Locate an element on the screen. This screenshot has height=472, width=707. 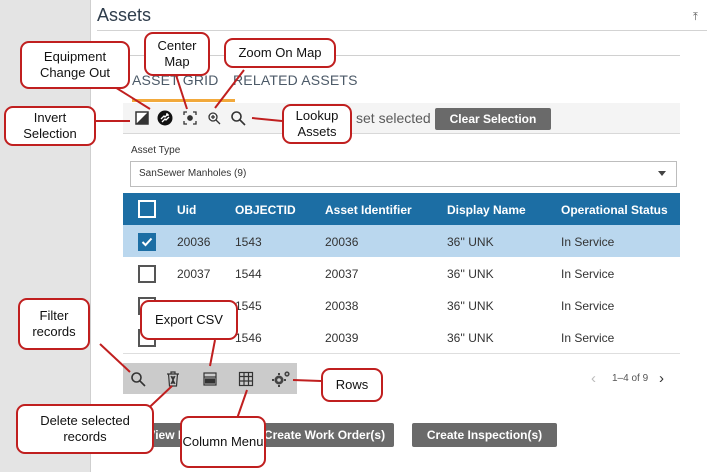
zoom-on-map-callout: Zoom On Map is located at coordinates (280, 53).